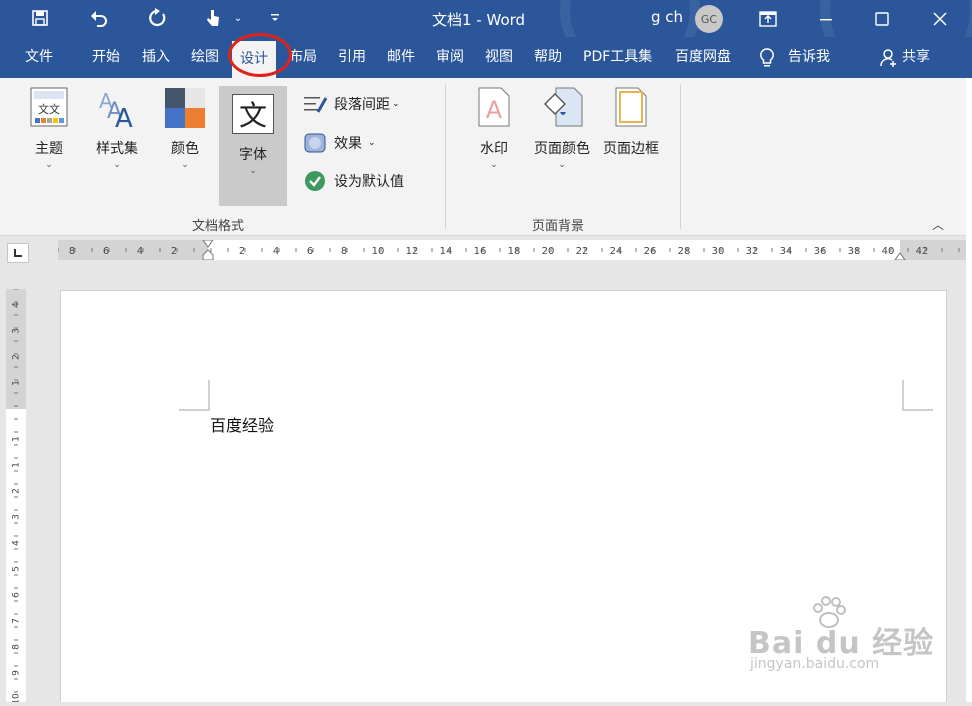 This screenshot has height=706, width=972. What do you see at coordinates (352, 104) in the screenshot?
I see `paragraph-spacing-button: 段落间距 ⌄` at bounding box center [352, 104].